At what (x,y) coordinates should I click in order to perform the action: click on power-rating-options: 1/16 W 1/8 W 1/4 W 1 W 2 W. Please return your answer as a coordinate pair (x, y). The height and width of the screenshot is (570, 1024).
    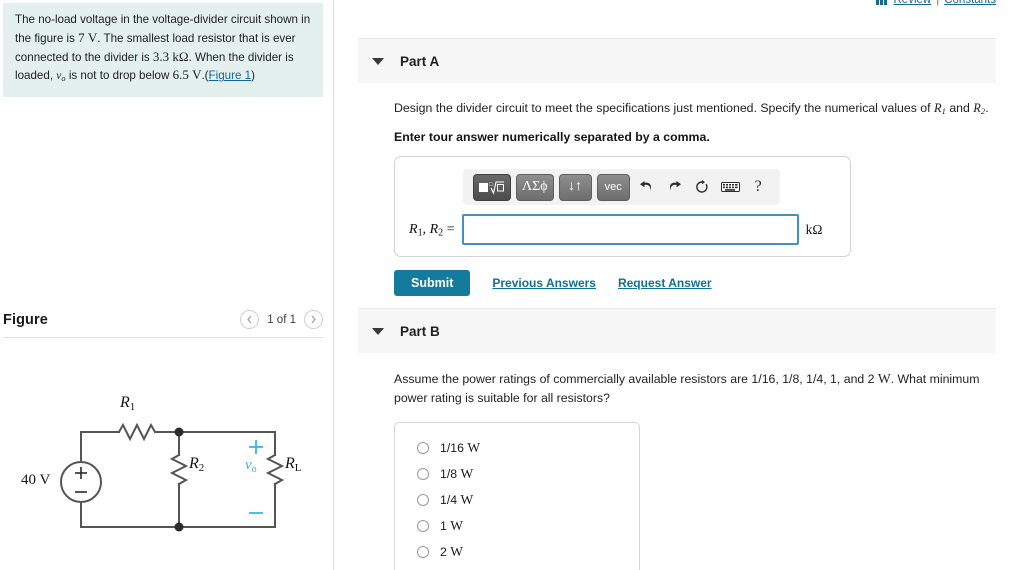
    Looking at the image, I should click on (517, 495).